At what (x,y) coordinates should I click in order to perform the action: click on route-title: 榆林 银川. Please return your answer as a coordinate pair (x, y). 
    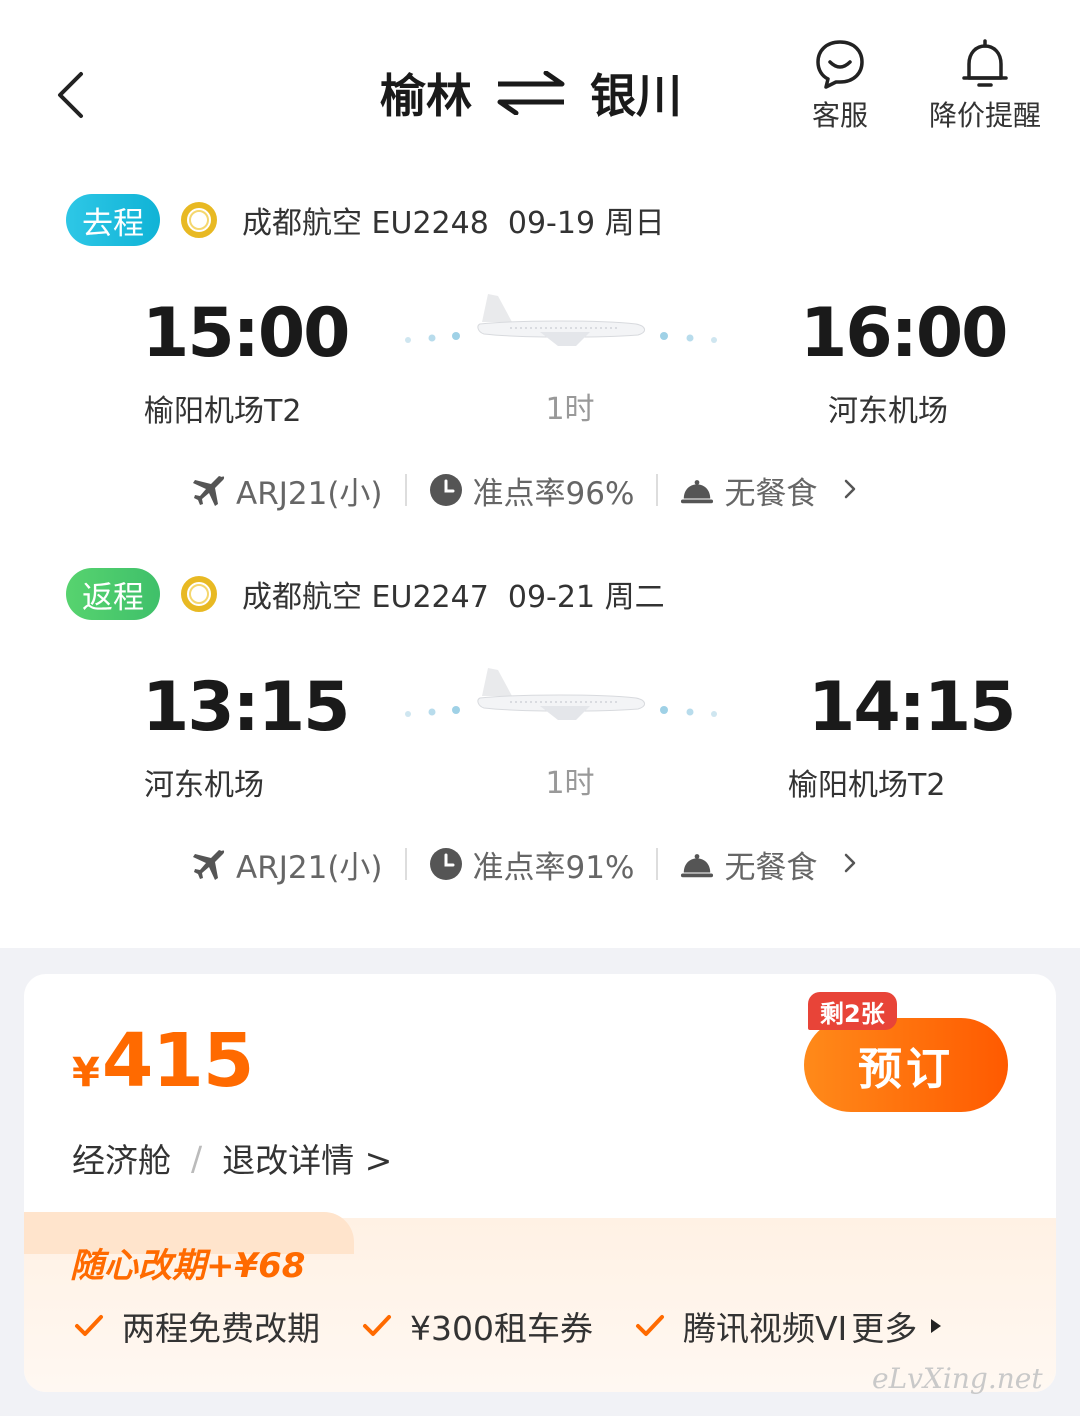
    Looking at the image, I should click on (531, 93).